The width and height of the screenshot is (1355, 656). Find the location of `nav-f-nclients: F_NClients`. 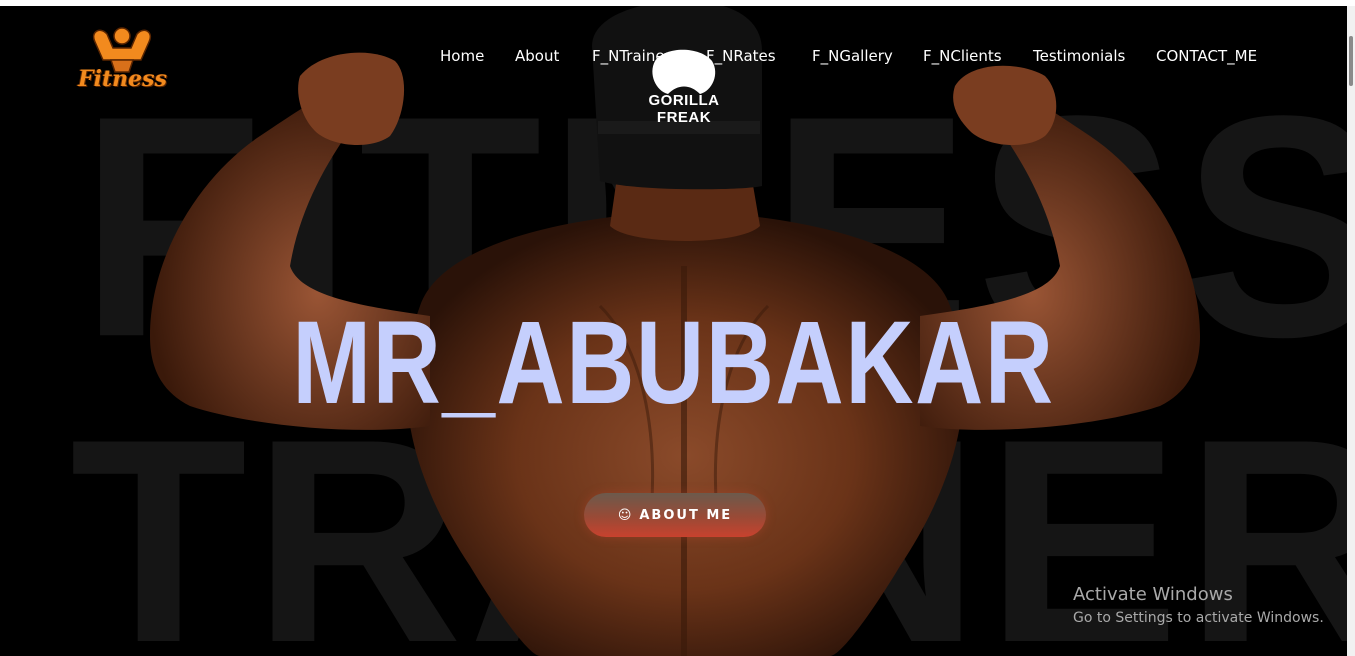

nav-f-nclients: F_NClients is located at coordinates (962, 56).